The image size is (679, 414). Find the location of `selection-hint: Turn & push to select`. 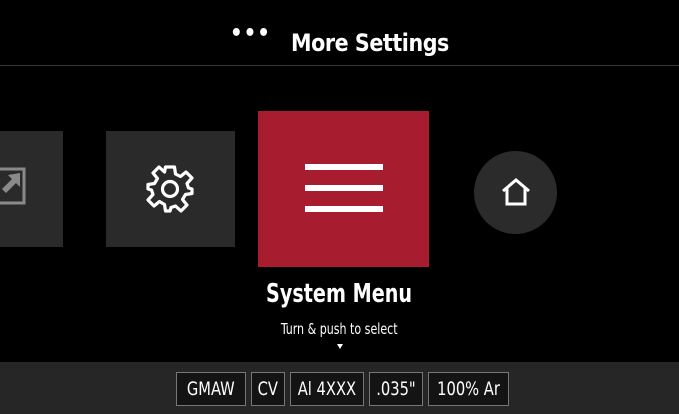

selection-hint: Turn & push to select is located at coordinates (339, 329).